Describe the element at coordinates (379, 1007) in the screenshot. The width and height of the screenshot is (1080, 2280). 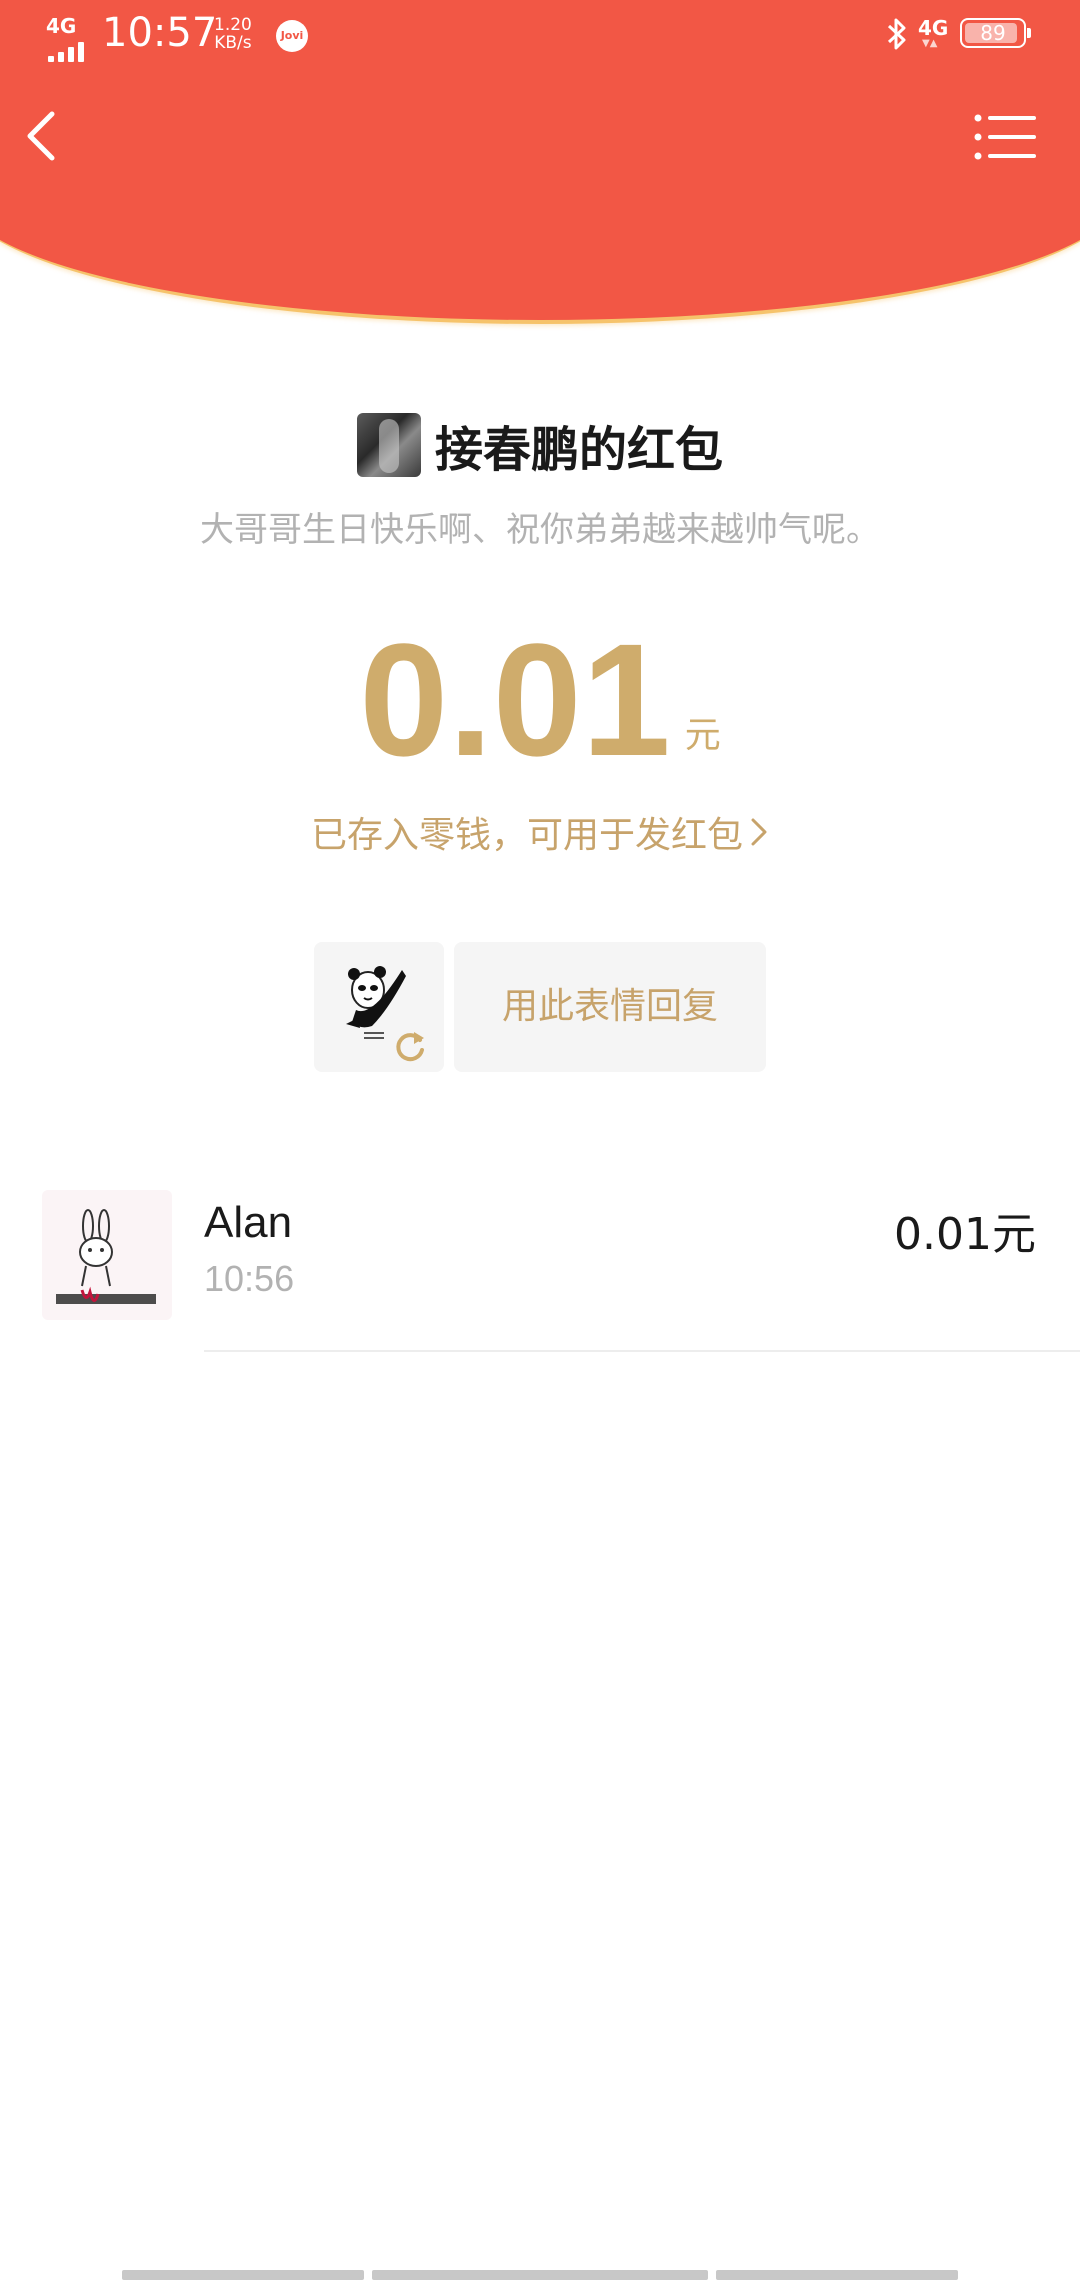
I see `sticker-preview` at that location.